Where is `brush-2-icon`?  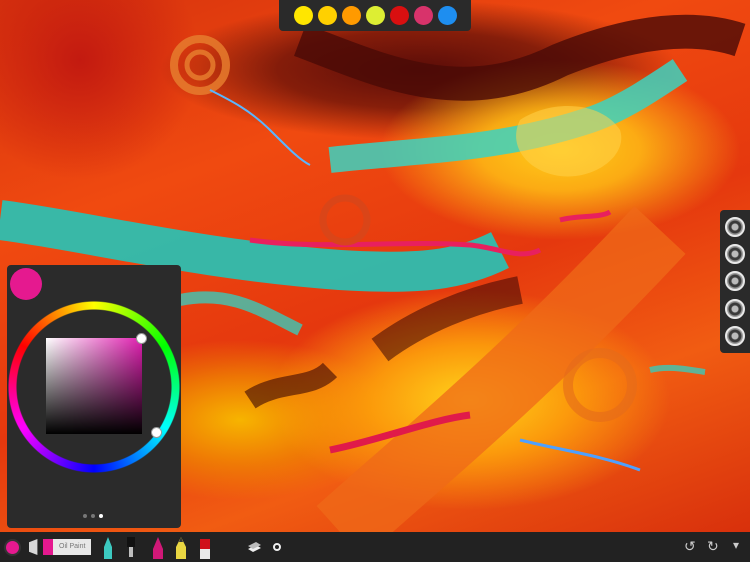 brush-2-icon is located at coordinates (735, 254).